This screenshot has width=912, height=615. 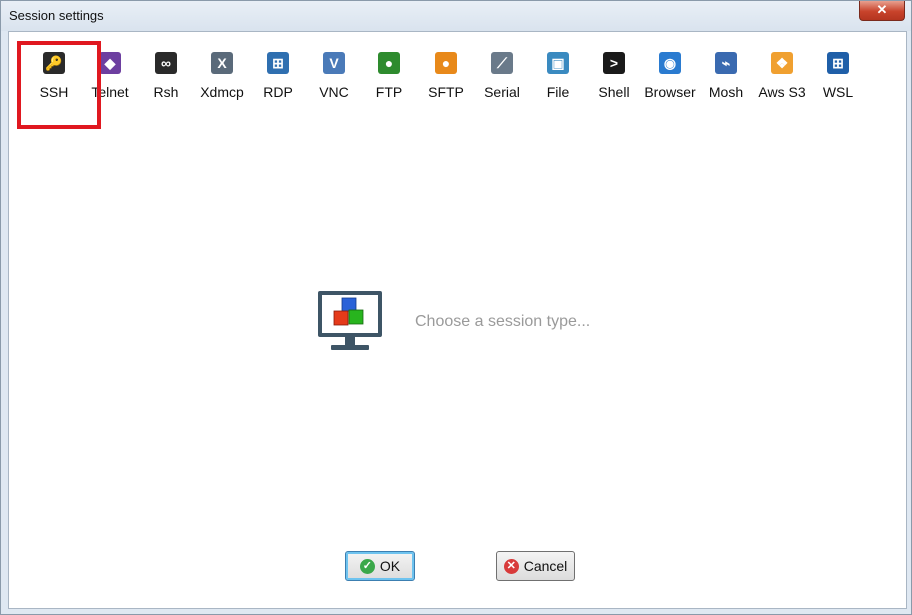 I want to click on session-type-label: FTP, so click(x=389, y=92).